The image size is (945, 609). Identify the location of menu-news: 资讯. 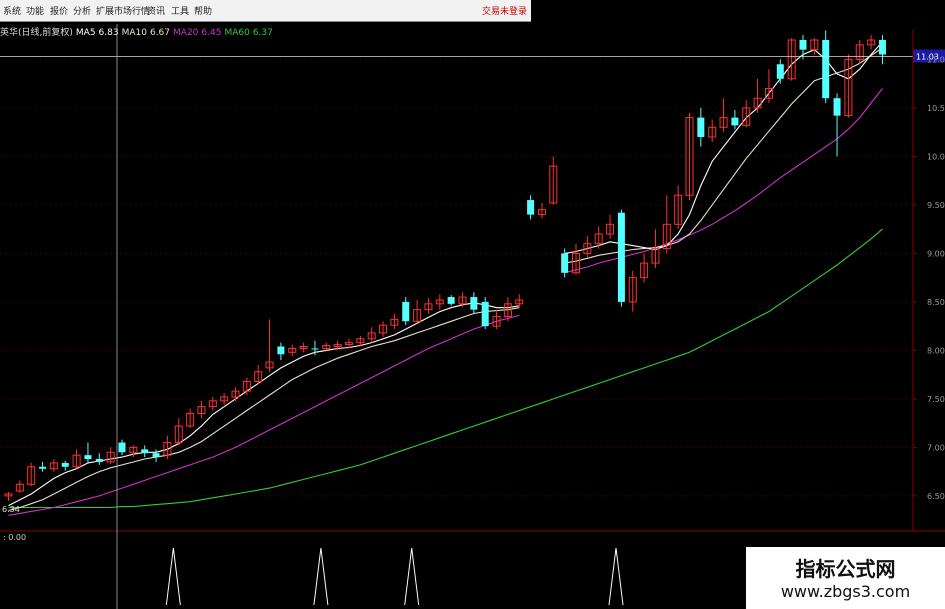
(156, 10).